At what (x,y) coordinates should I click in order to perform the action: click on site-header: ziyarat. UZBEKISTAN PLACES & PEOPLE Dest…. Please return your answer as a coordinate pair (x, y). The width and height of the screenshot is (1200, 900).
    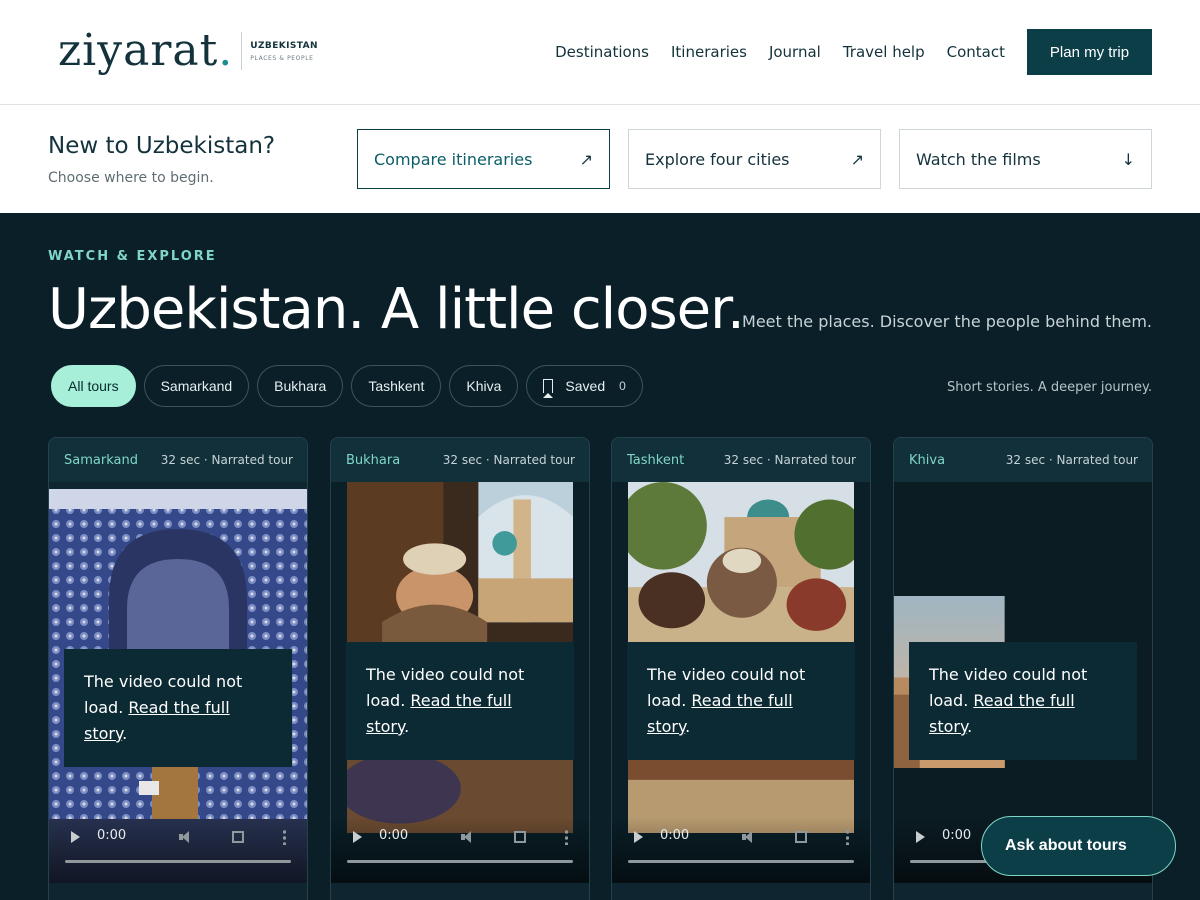
    Looking at the image, I should click on (600, 52).